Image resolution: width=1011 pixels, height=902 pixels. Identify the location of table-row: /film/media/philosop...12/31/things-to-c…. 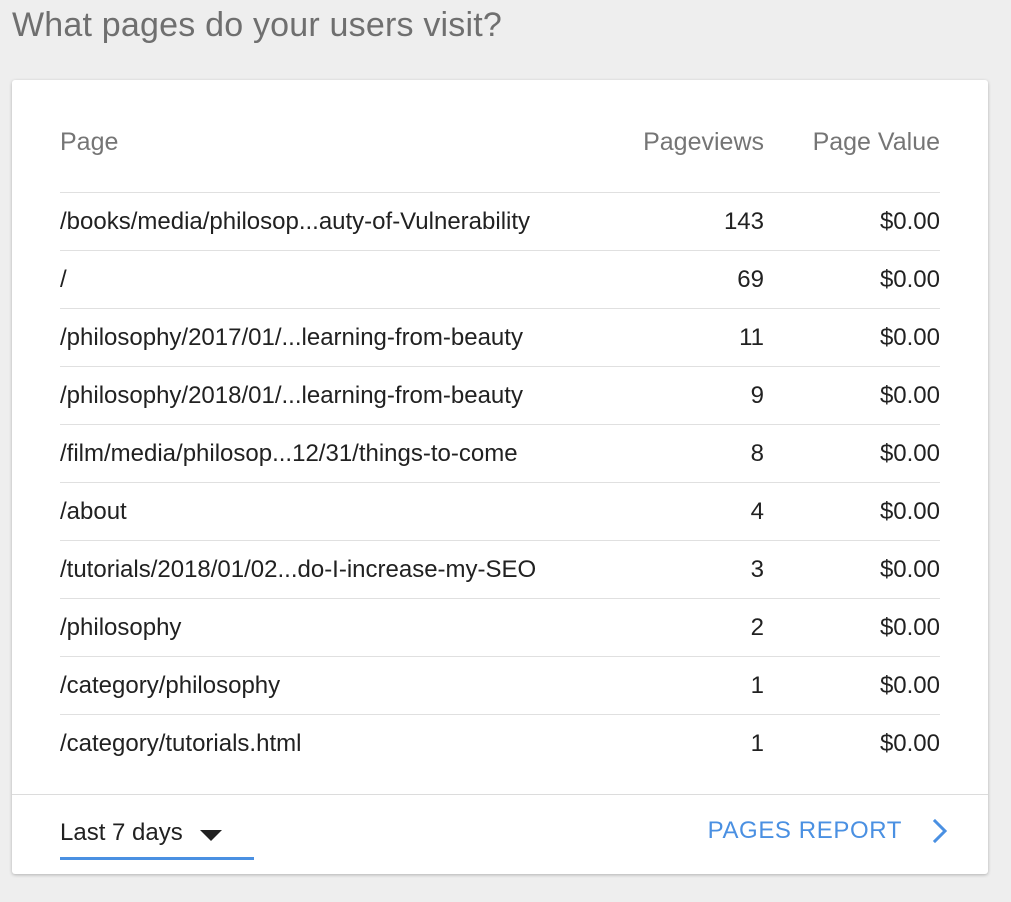
(500, 454).